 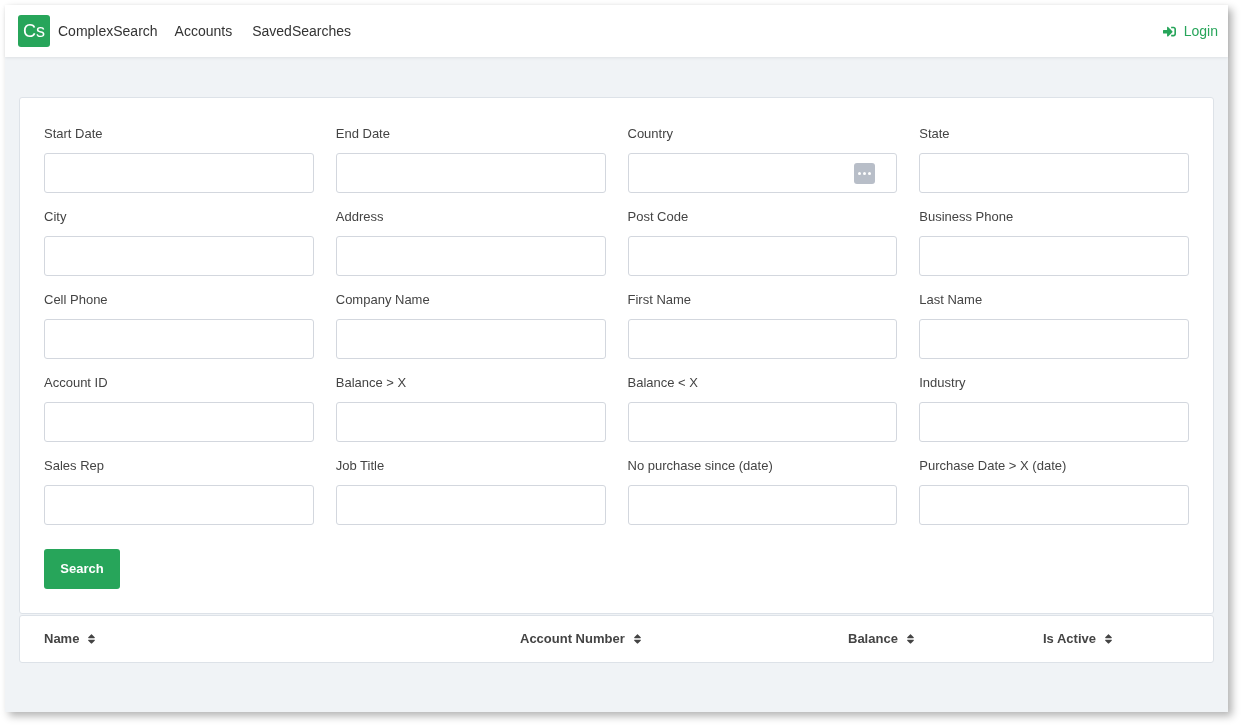 What do you see at coordinates (282, 639) in the screenshot?
I see `column-header: Name` at bounding box center [282, 639].